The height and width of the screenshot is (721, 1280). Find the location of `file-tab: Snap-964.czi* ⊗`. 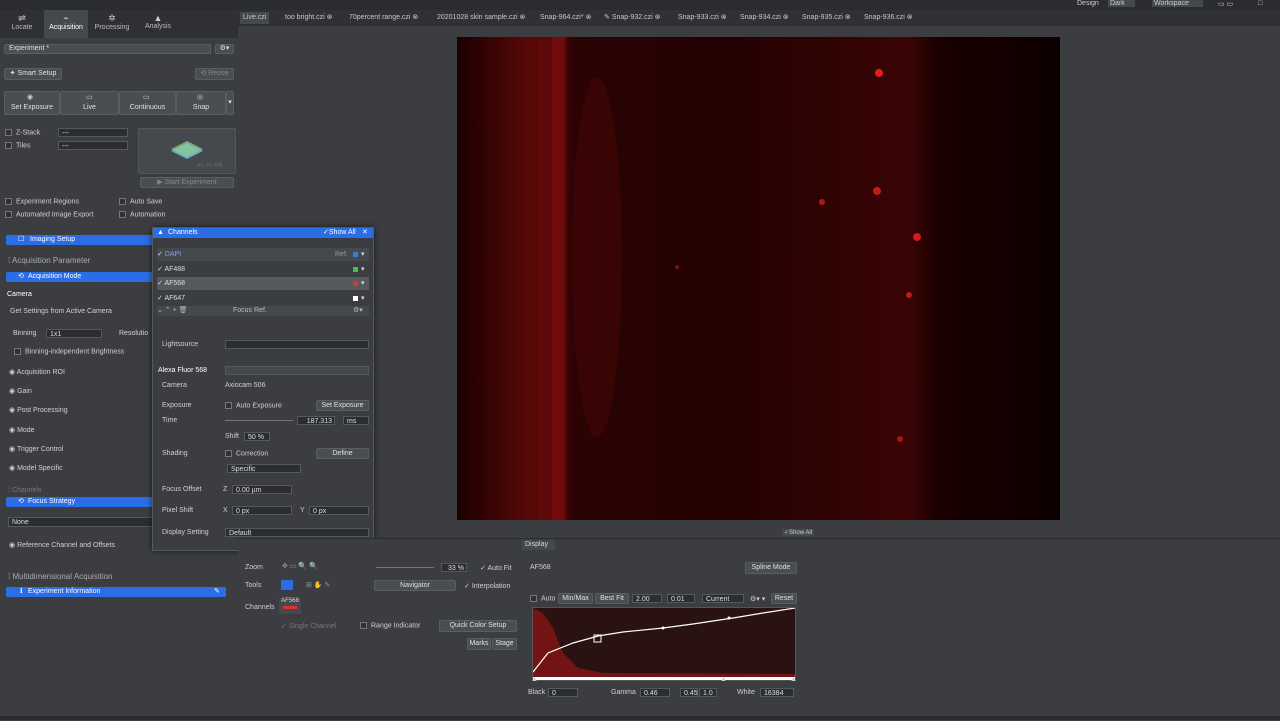

file-tab: Snap-964.czi* ⊗ is located at coordinates (565, 18).